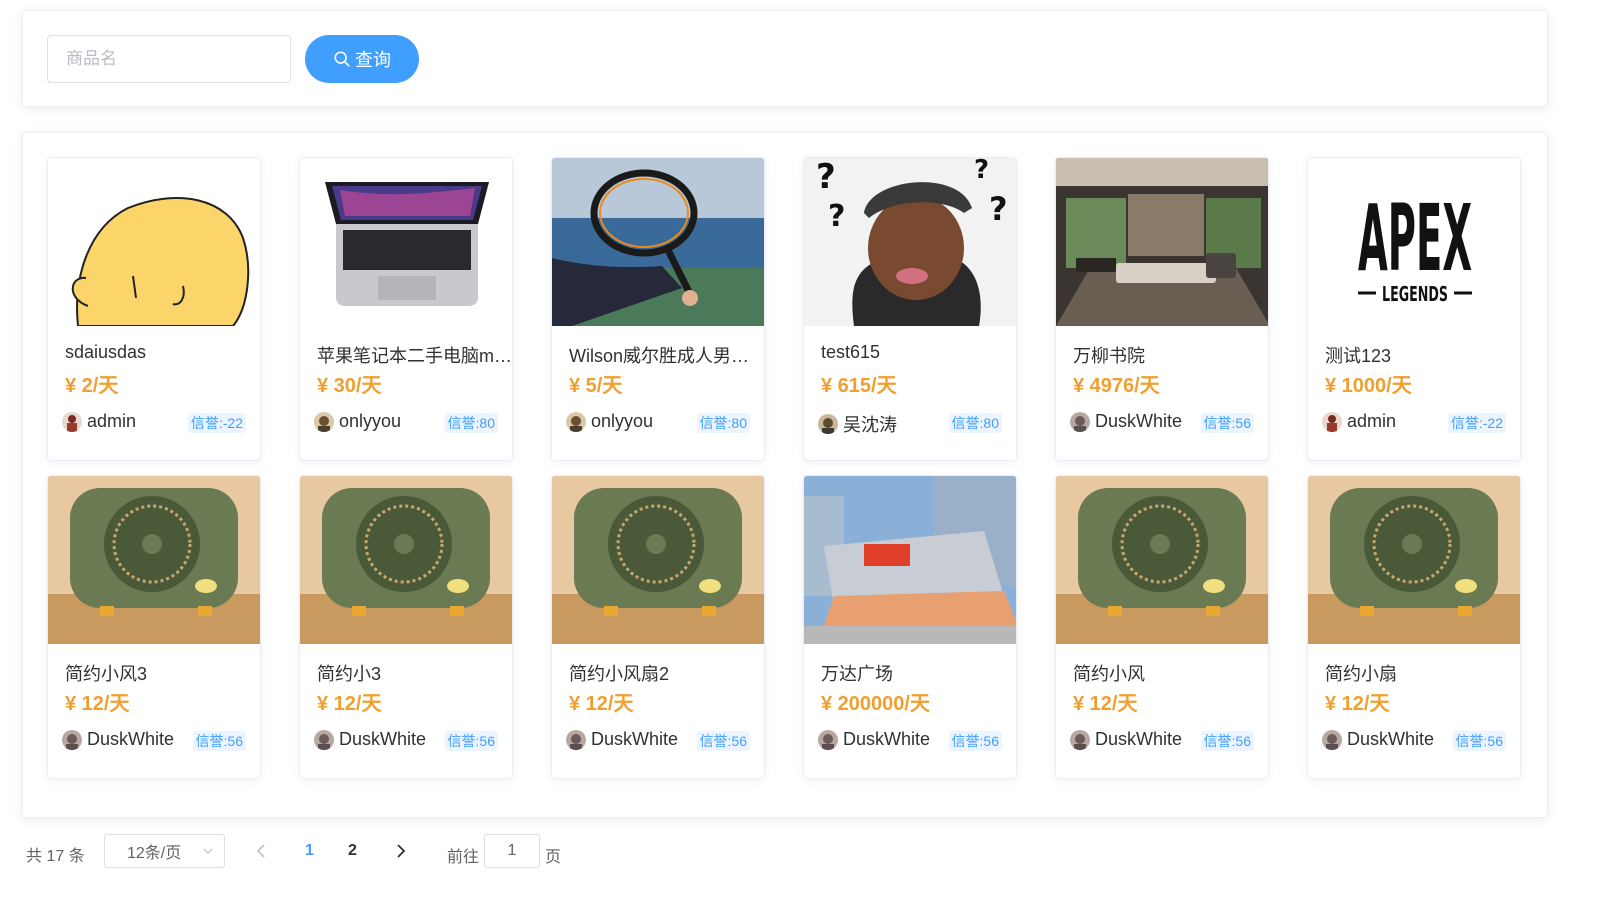  I want to click on next-page-button, so click(400, 851).